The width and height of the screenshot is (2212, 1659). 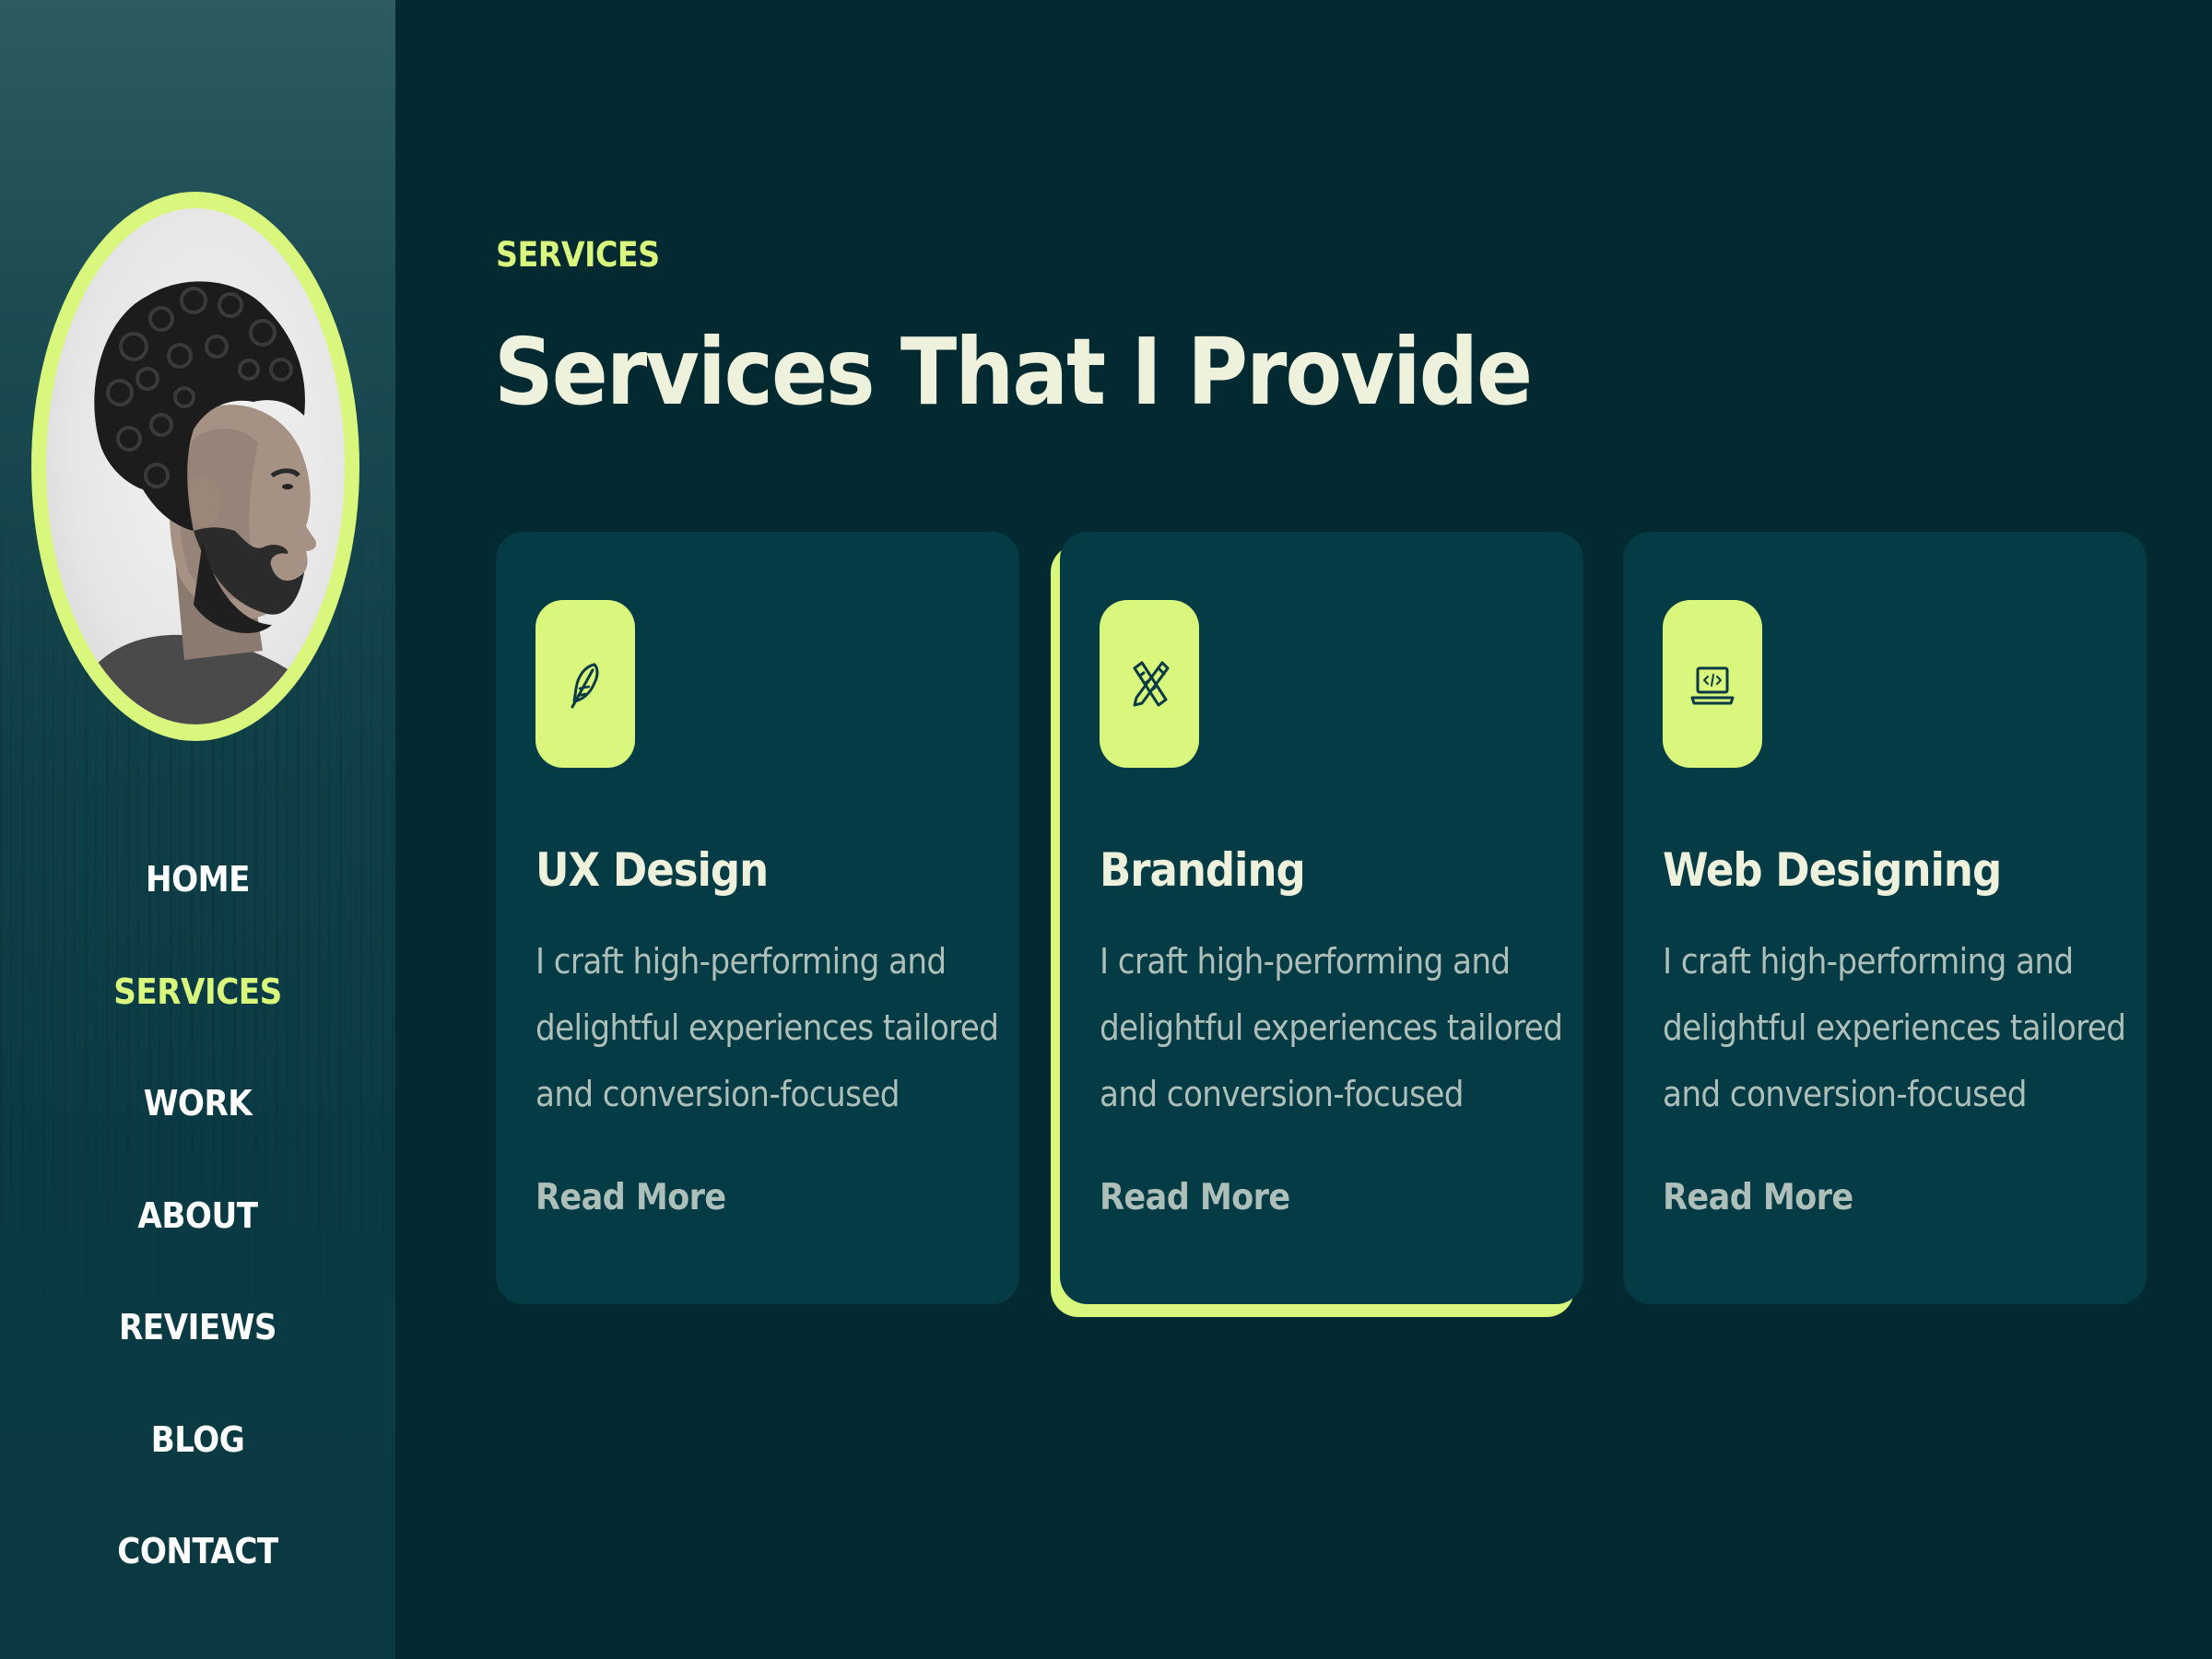 I want to click on nav-item-reviews: REVIEWS, so click(x=197, y=1350).